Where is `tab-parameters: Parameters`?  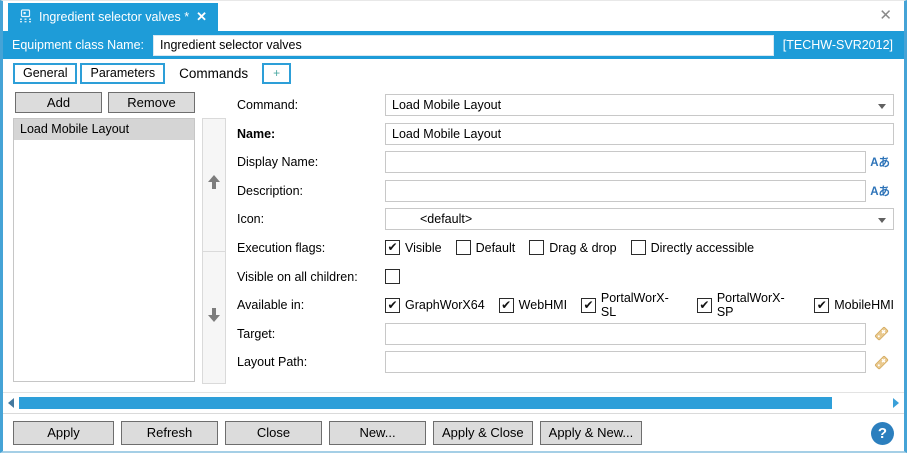 tab-parameters: Parameters is located at coordinates (123, 73).